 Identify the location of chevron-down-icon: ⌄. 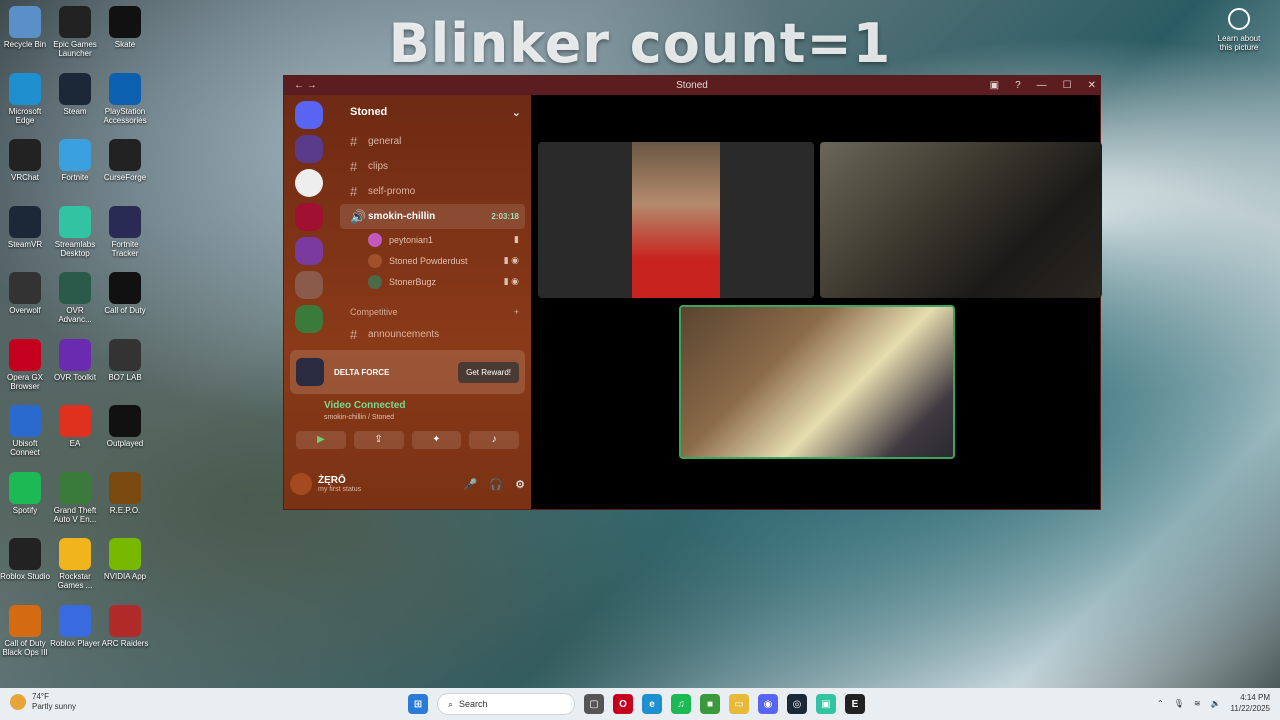
(516, 112).